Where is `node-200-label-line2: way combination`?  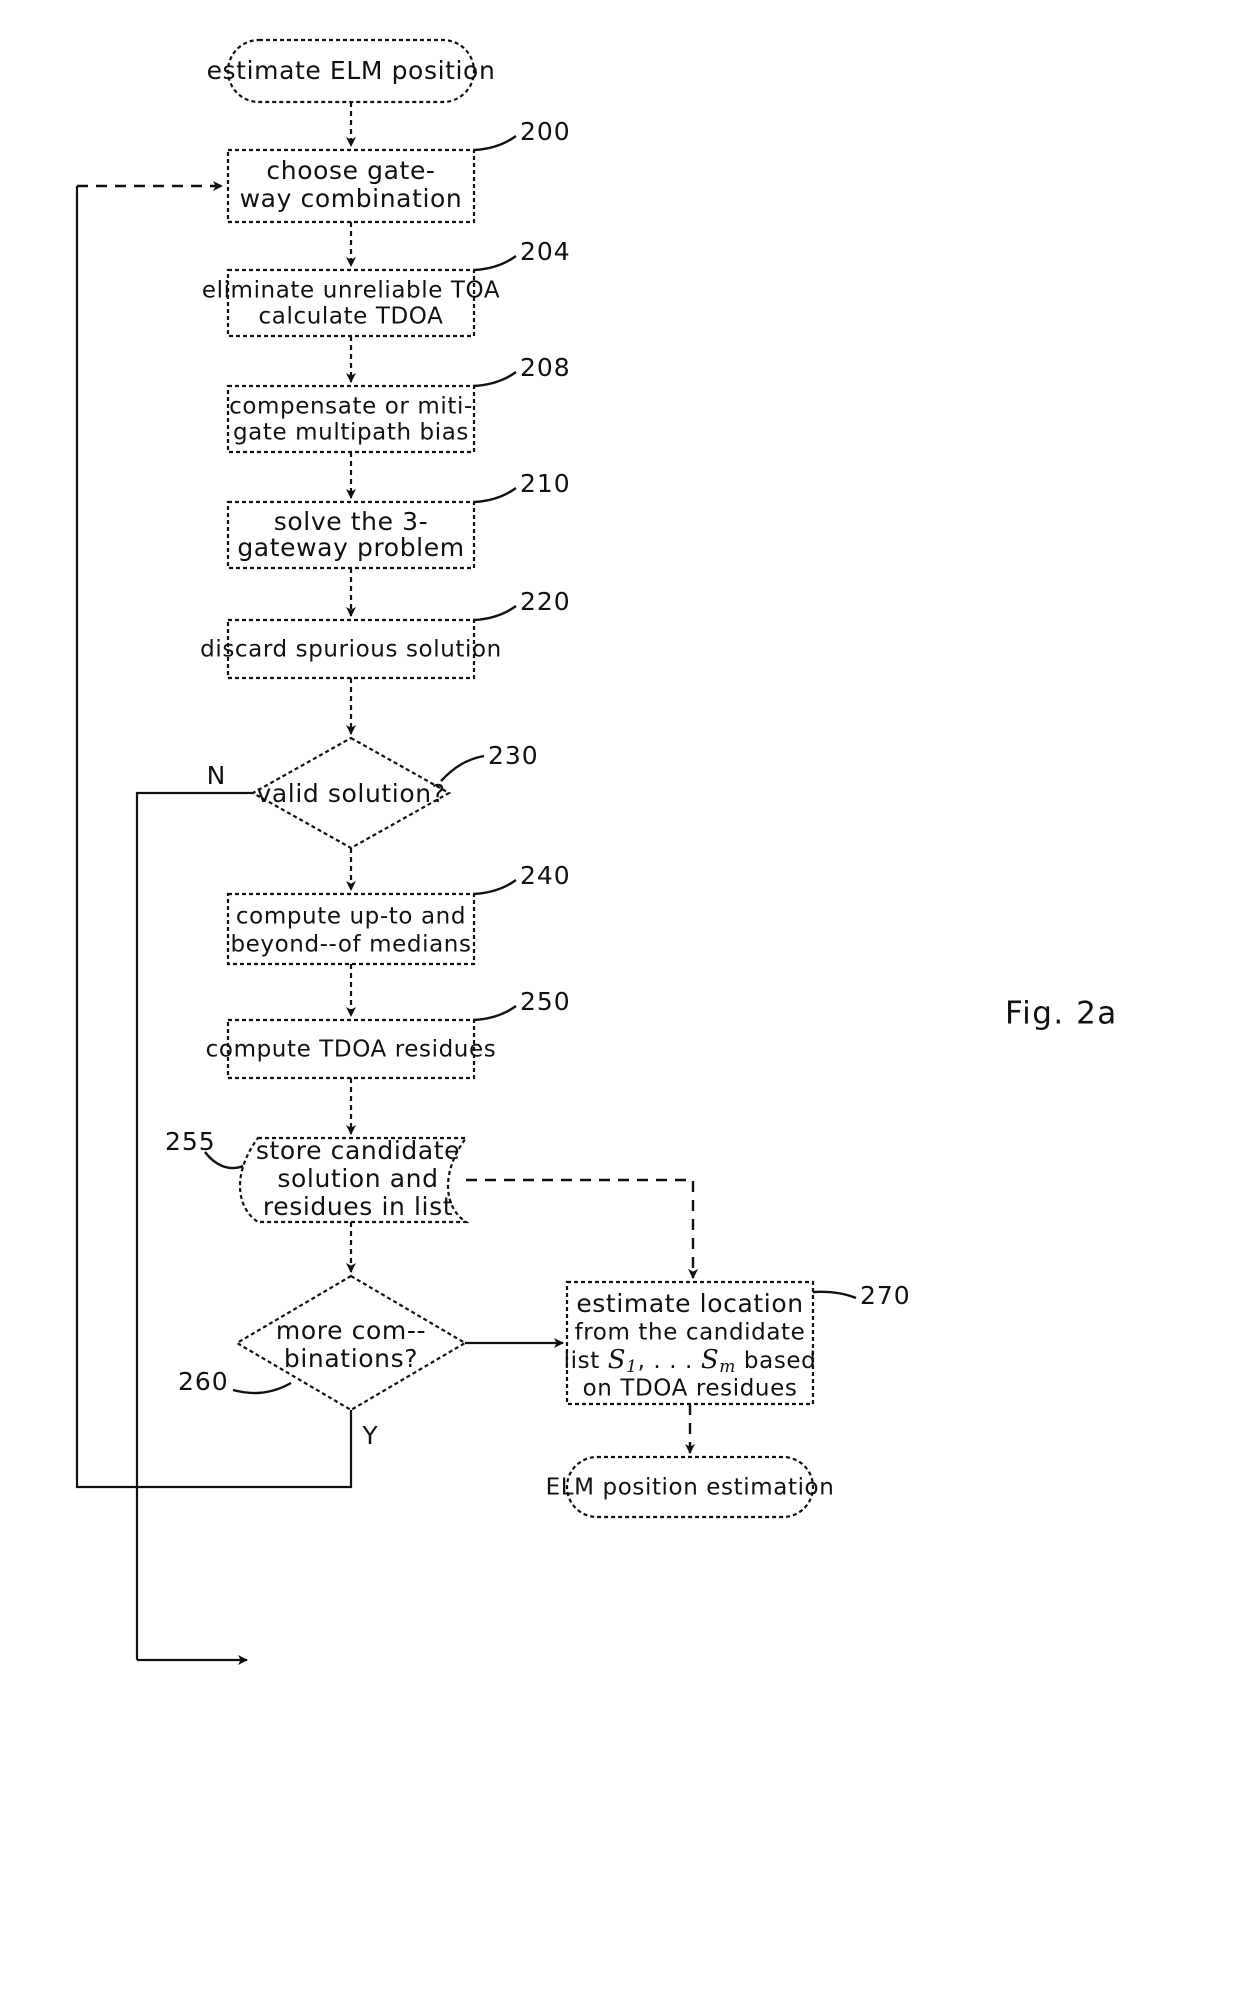
node-200-label-line2: way combination is located at coordinates (351, 198).